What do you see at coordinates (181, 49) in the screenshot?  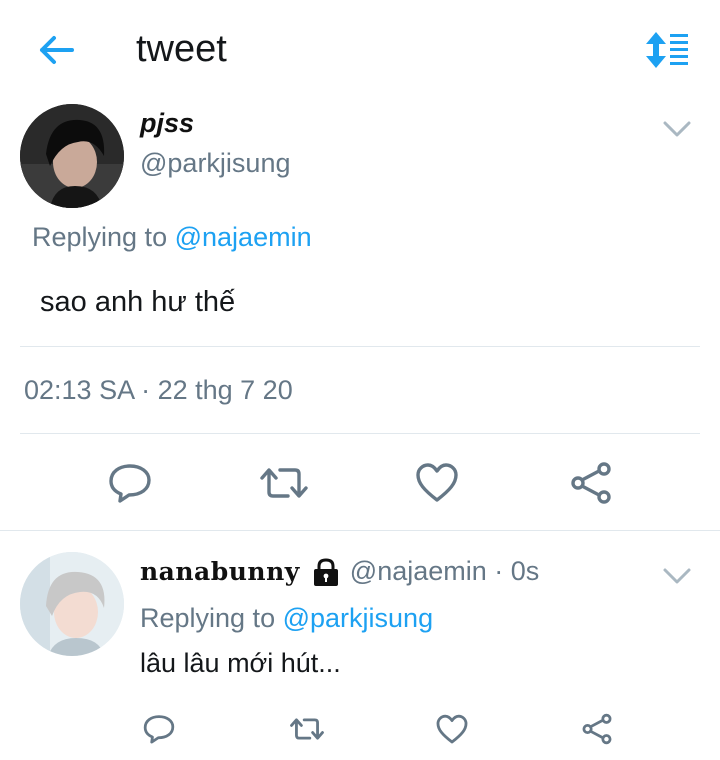 I see `page-title: tweet` at bounding box center [181, 49].